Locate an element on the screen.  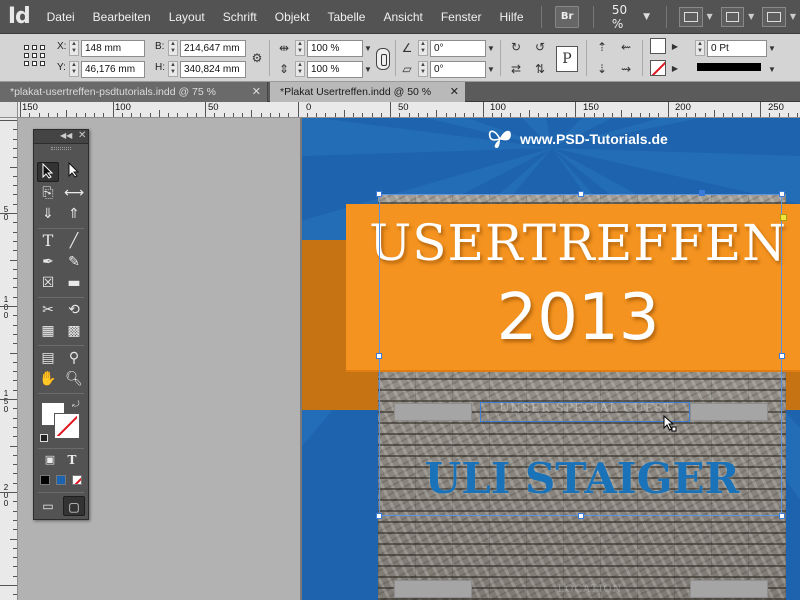
flip-horizontal-icon: ⇄ is located at coordinates (516, 69).